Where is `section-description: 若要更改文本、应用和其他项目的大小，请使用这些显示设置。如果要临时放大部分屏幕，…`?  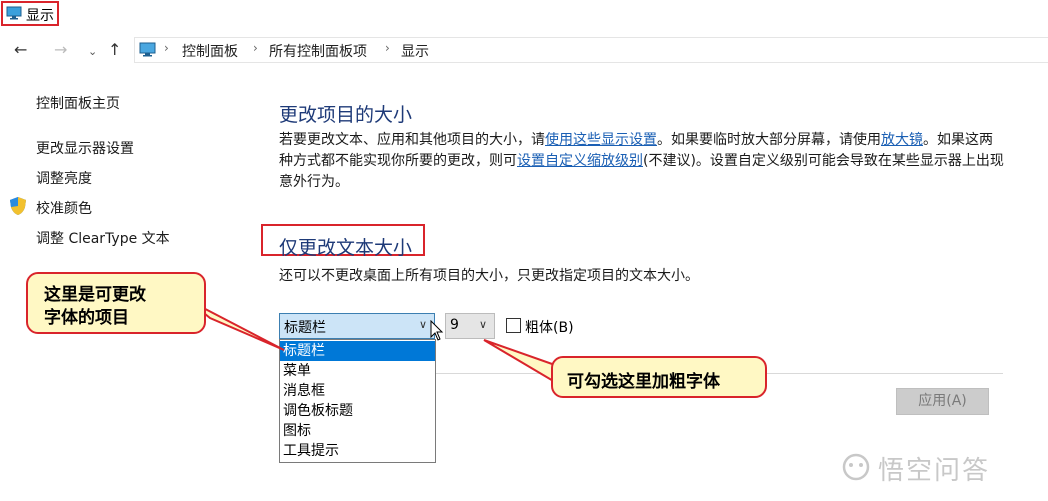 section-description: 若要更改文本、应用和其他项目的大小，请使用这些显示设置。如果要临时放大部分屏幕，… is located at coordinates (641, 161).